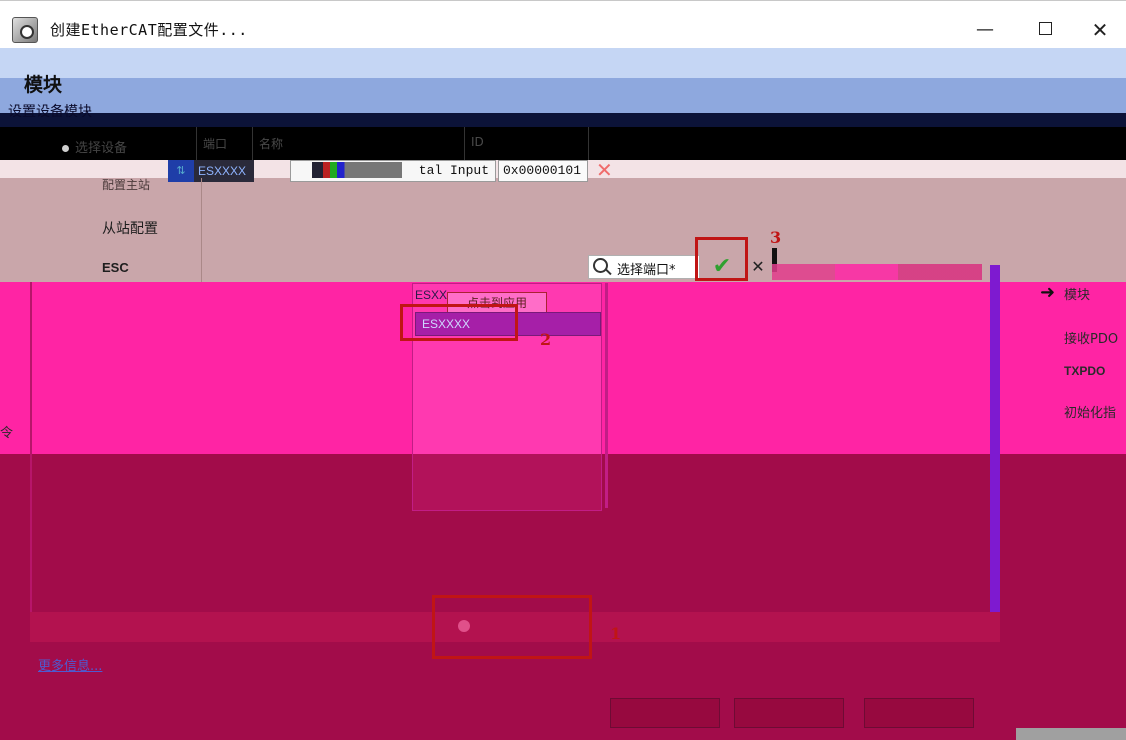 The height and width of the screenshot is (740, 1126). Describe the element at coordinates (665, 713) in the screenshot. I see `back-button` at that location.